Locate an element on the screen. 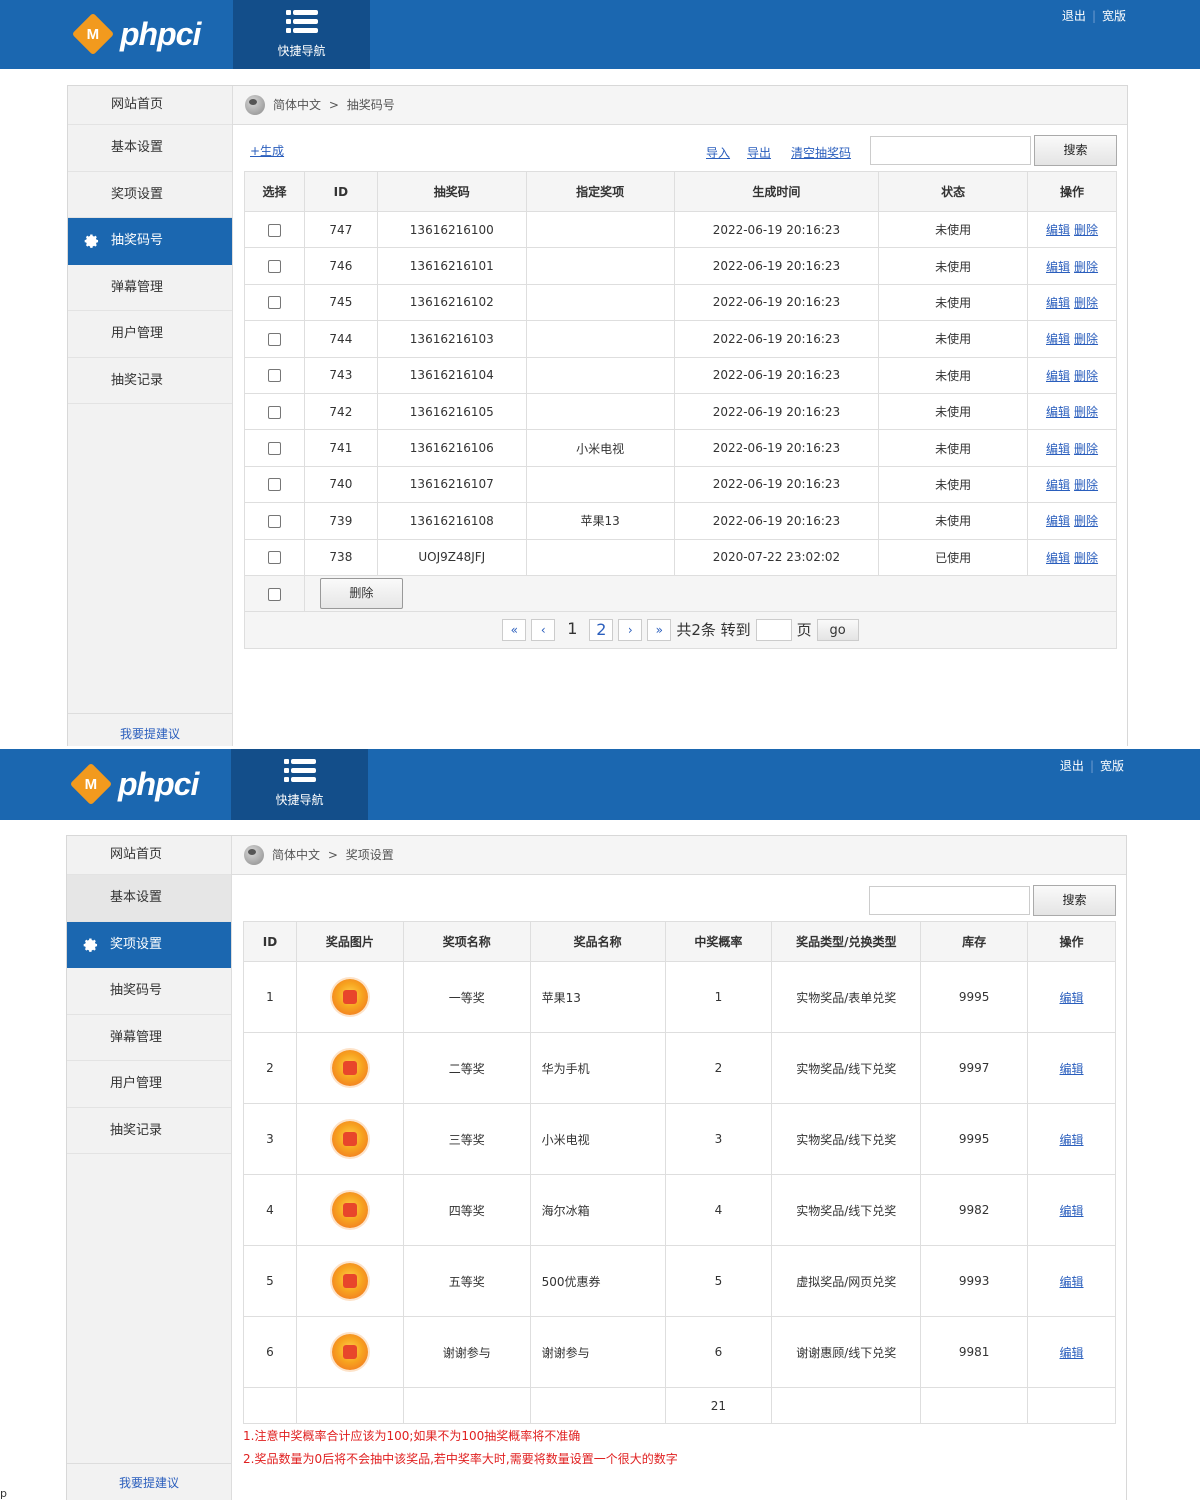 The height and width of the screenshot is (1502, 1200). last-page-button: » is located at coordinates (659, 629).